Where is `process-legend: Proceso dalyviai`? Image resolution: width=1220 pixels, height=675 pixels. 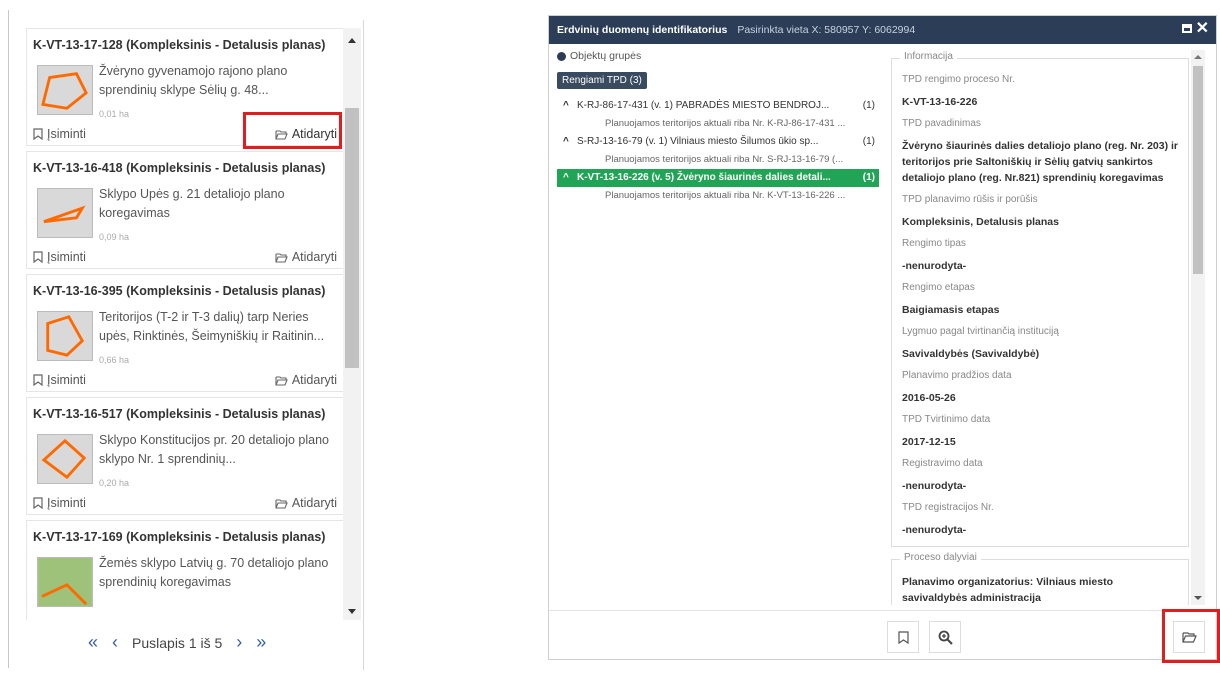 process-legend: Proceso dalyviai is located at coordinates (940, 557).